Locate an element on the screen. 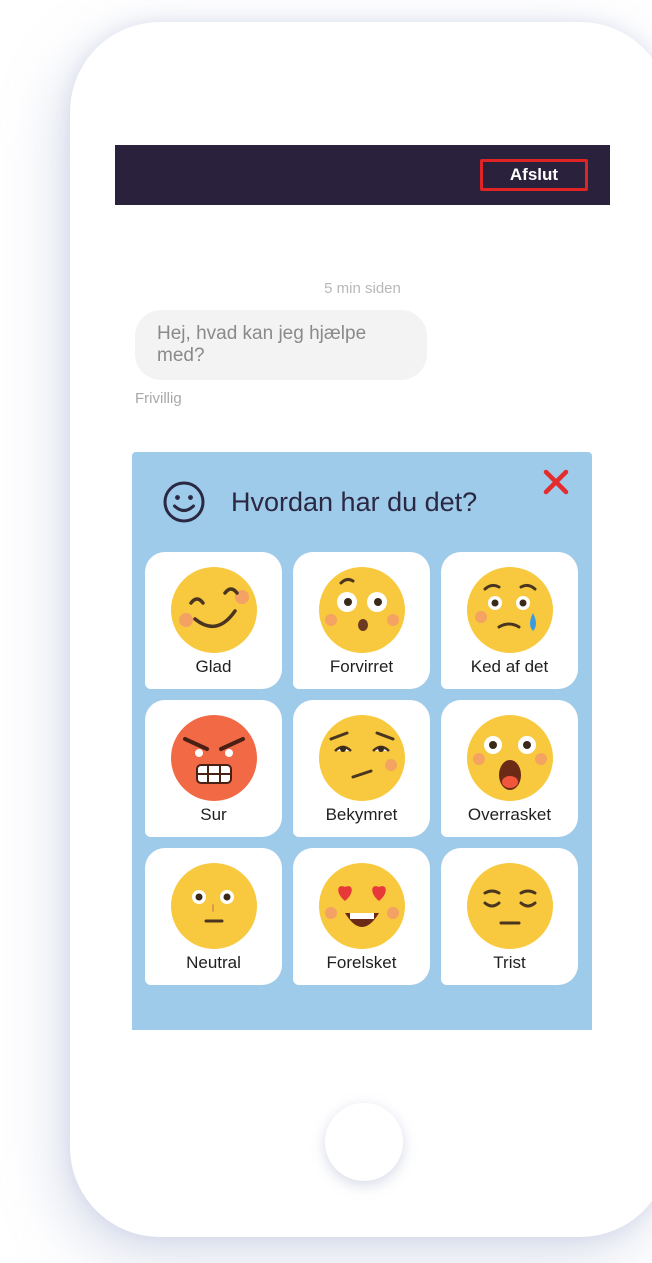  mood-label: Forelsket is located at coordinates (361, 962).